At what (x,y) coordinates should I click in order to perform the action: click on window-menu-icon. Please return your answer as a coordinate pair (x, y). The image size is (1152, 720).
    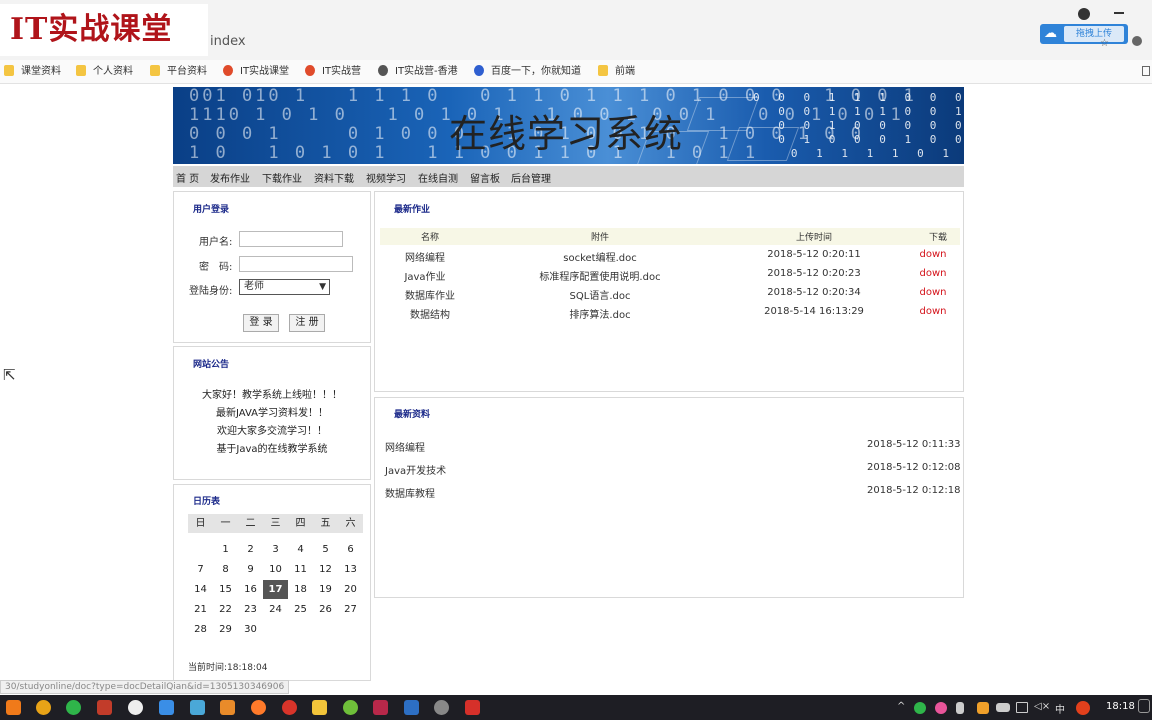
    Looking at the image, I should click on (1084, 14).